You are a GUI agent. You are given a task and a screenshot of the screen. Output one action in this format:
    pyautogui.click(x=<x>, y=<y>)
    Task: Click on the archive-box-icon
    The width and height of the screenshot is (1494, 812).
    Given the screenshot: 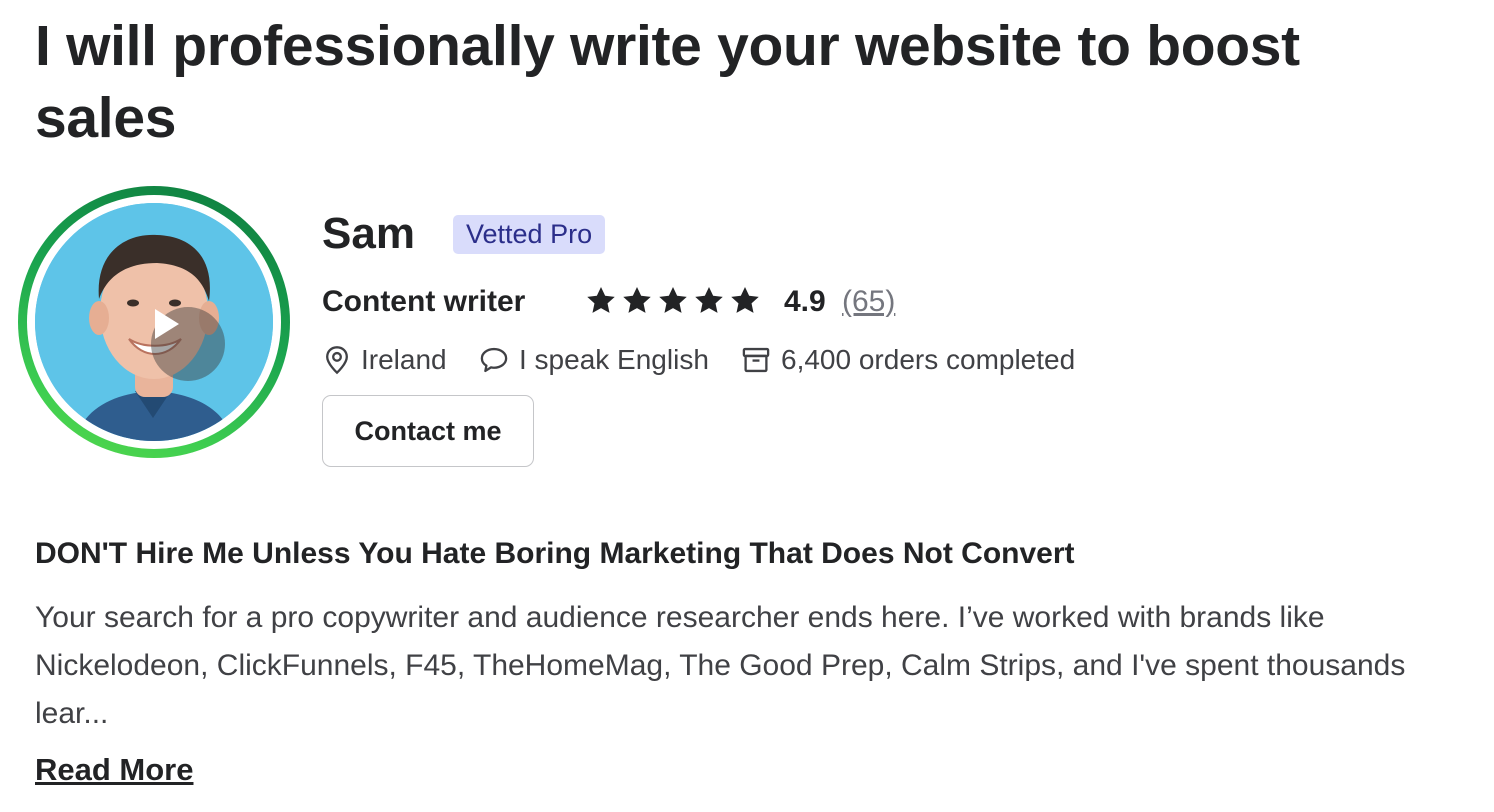 What is the action you would take?
    pyautogui.click(x=756, y=360)
    